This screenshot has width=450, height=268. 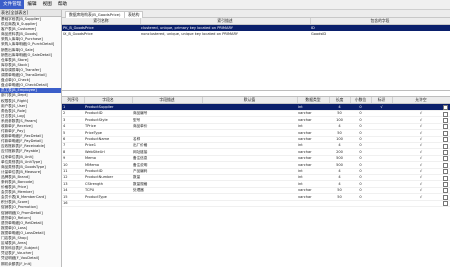 What do you see at coordinates (108, 139) in the screenshot?
I see `column-cell-name: ProductName` at bounding box center [108, 139].